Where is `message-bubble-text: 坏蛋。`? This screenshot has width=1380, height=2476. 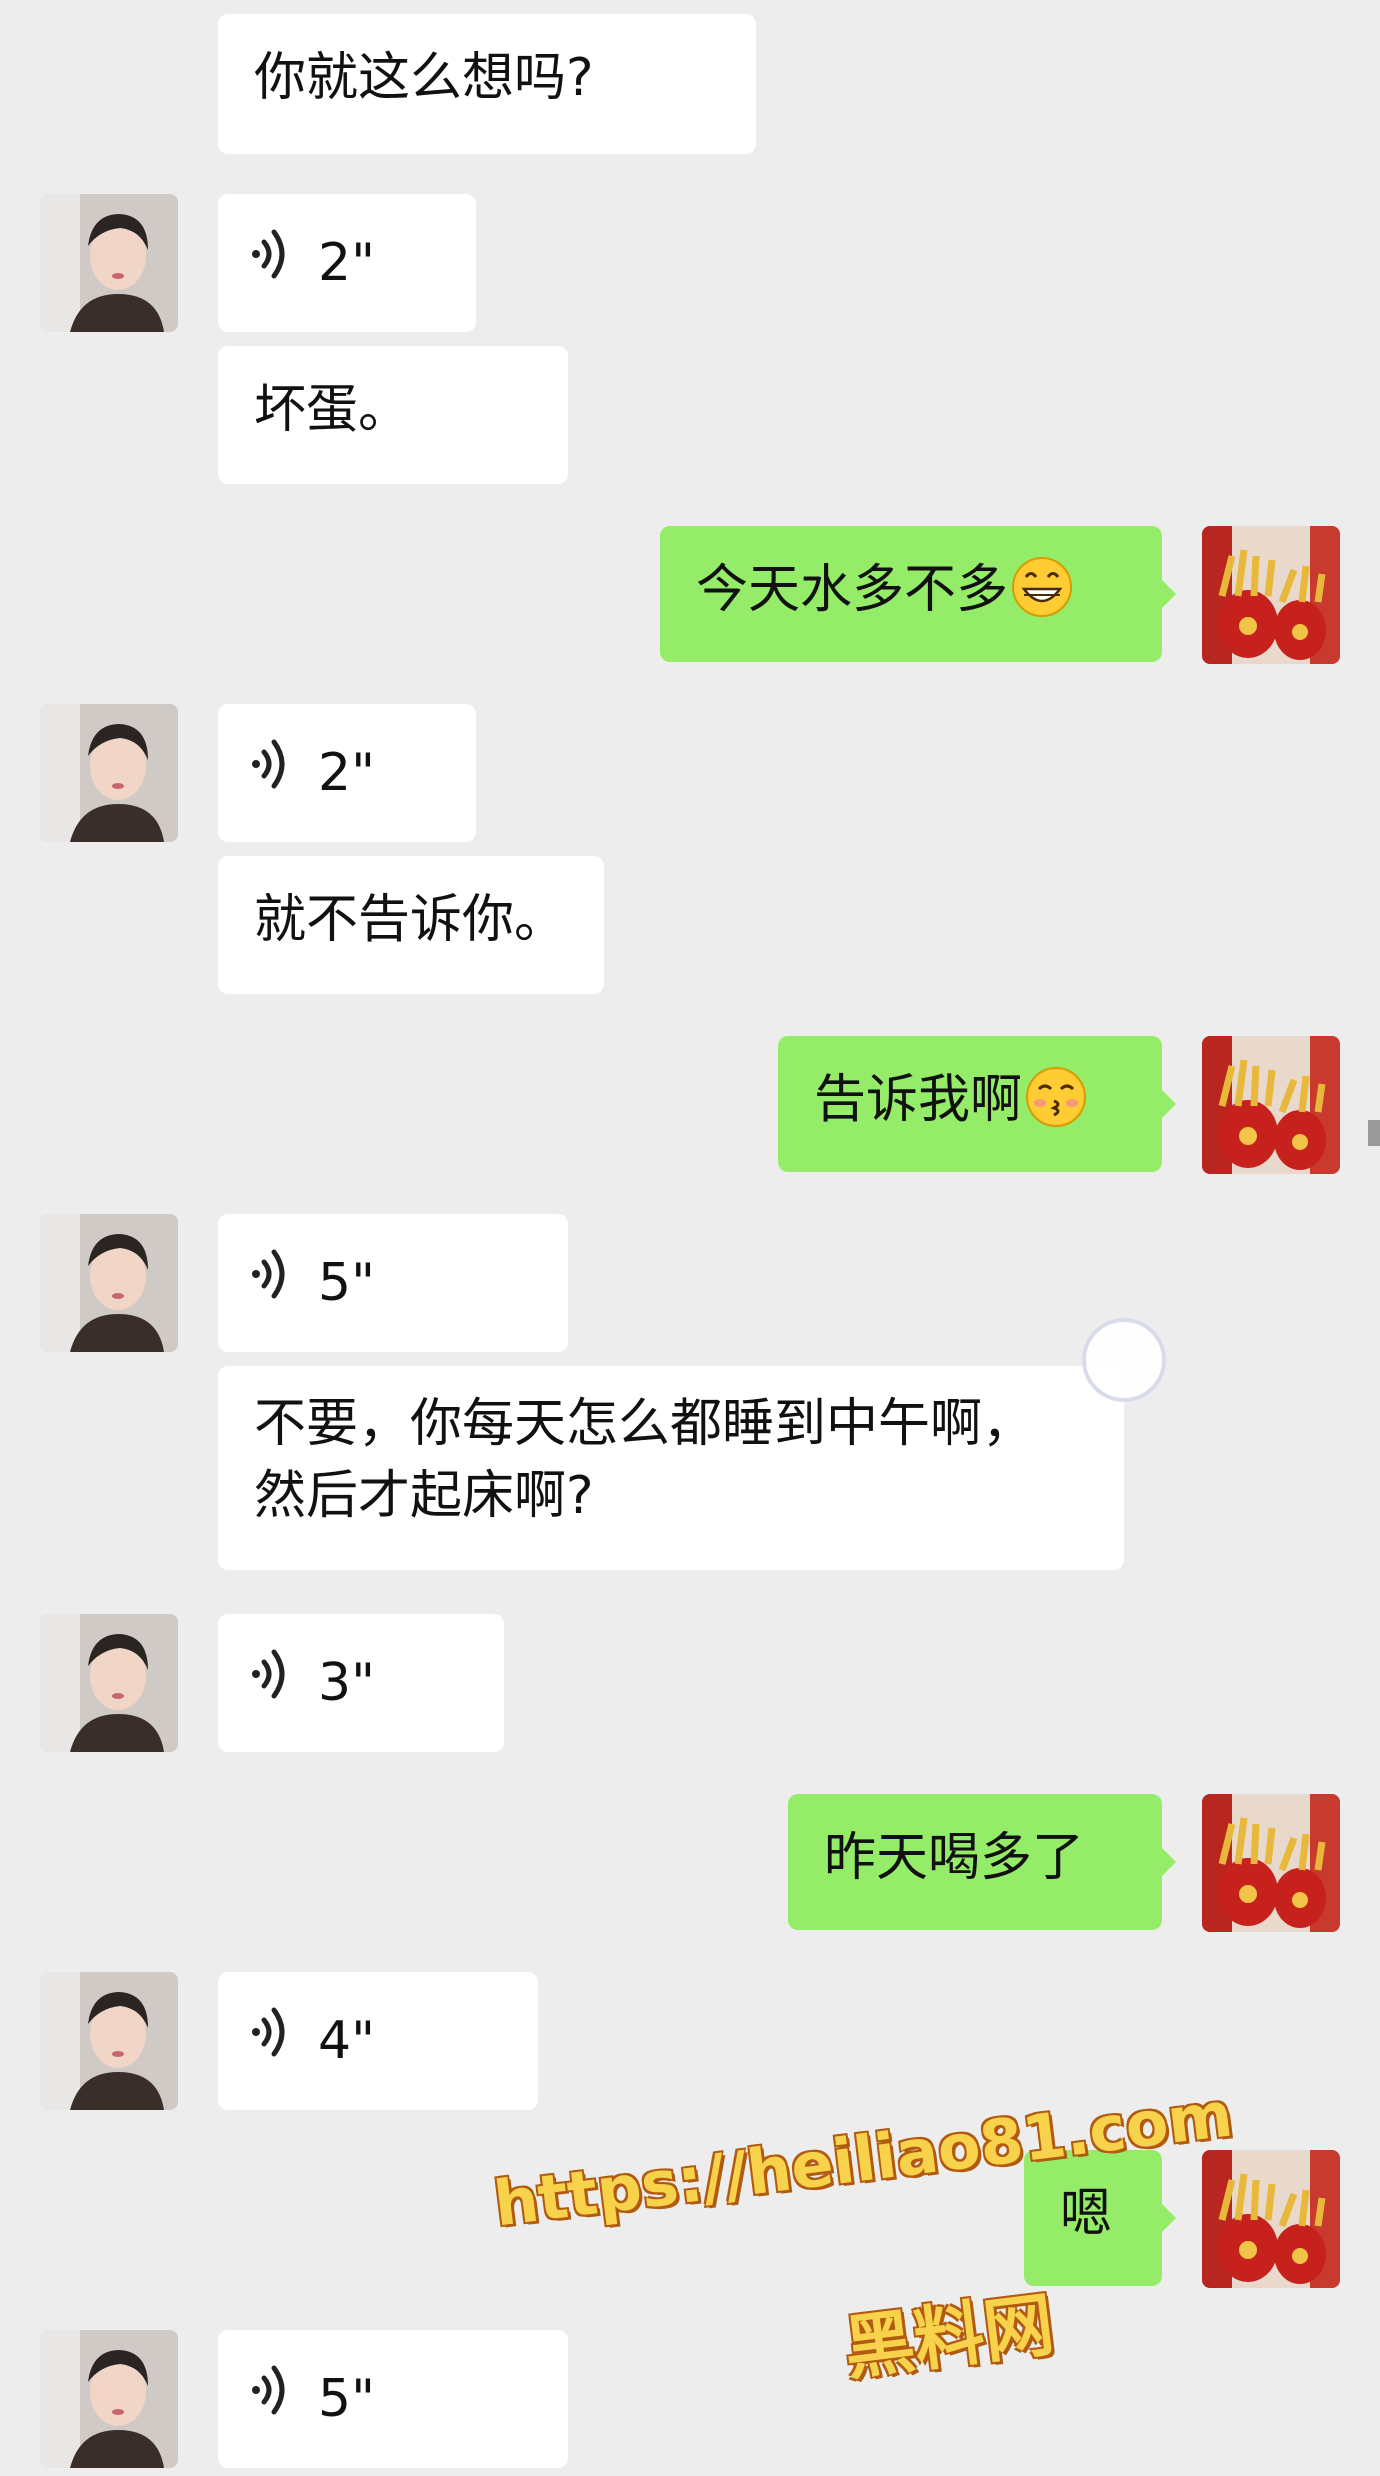 message-bubble-text: 坏蛋。 is located at coordinates (393, 415).